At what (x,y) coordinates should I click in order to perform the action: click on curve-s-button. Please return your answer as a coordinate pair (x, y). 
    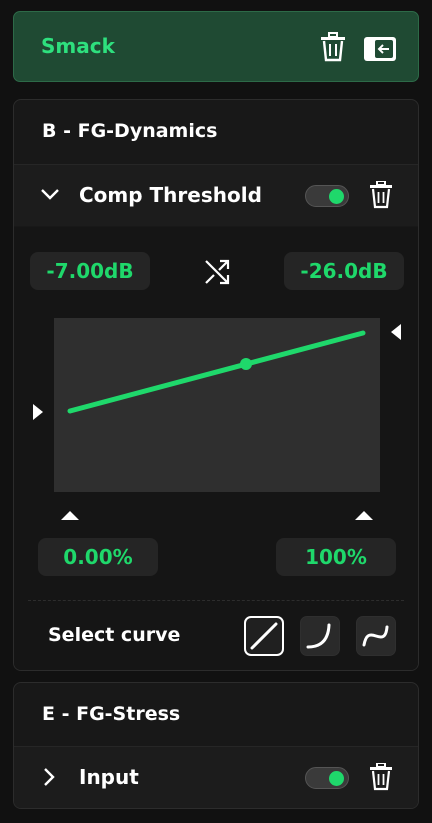
    Looking at the image, I should click on (376, 636).